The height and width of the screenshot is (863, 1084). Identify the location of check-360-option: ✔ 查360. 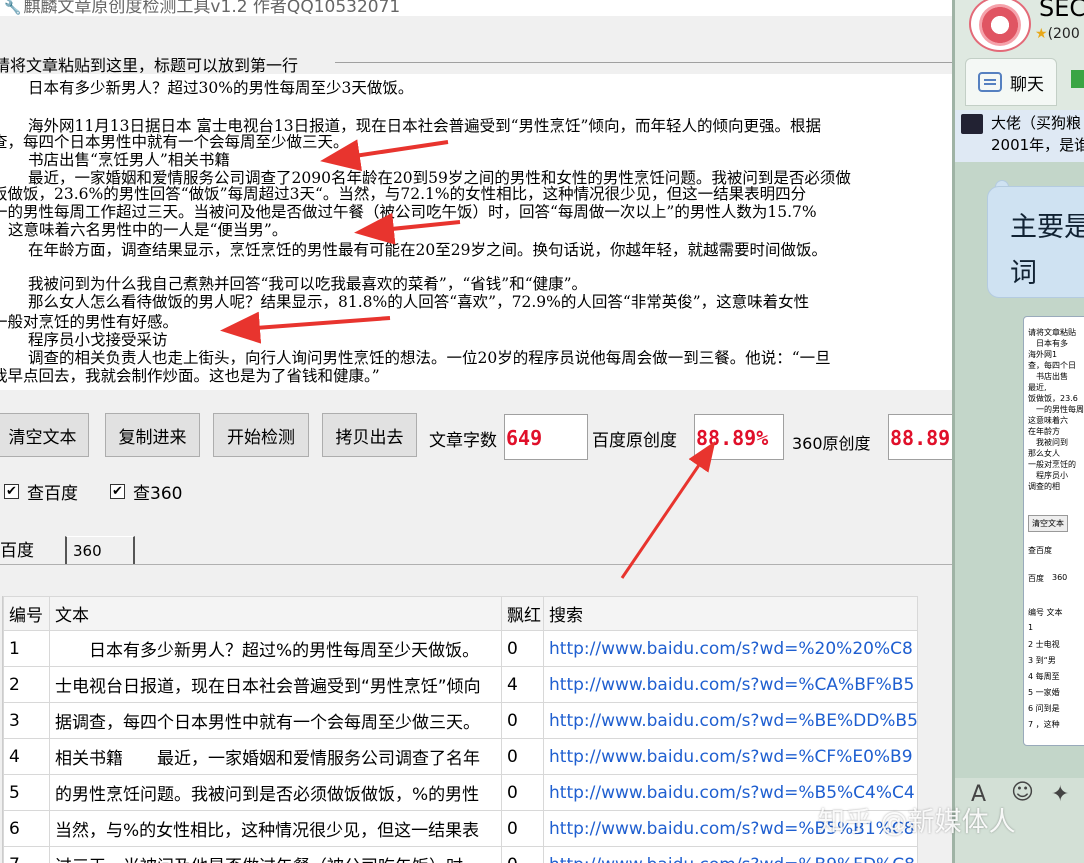
(146, 491).